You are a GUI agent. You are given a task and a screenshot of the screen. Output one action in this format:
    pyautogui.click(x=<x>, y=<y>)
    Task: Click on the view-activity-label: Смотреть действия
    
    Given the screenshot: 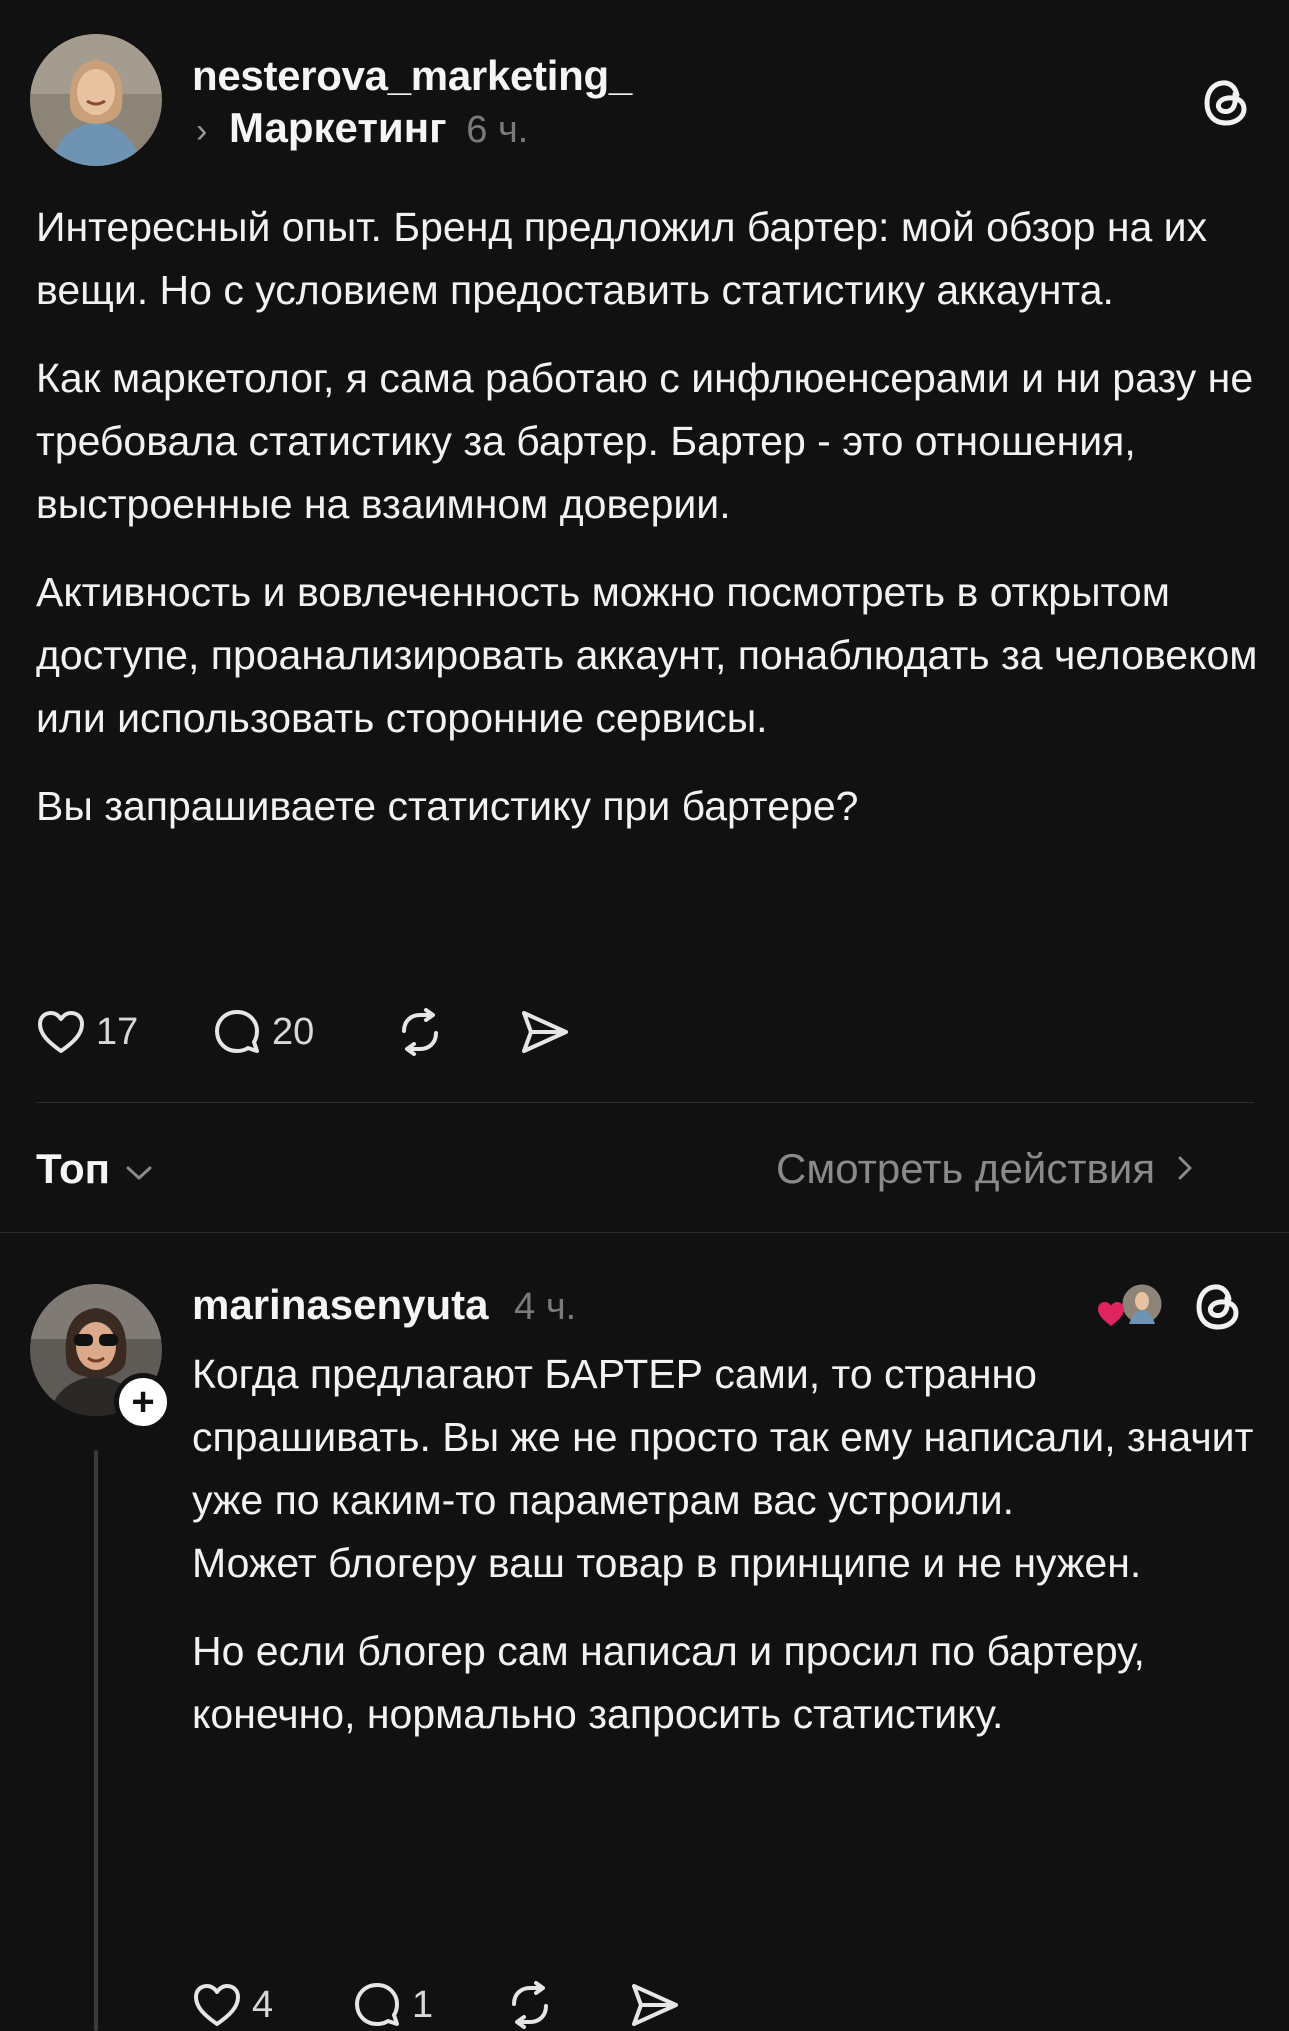 What is the action you would take?
    pyautogui.click(x=966, y=1168)
    